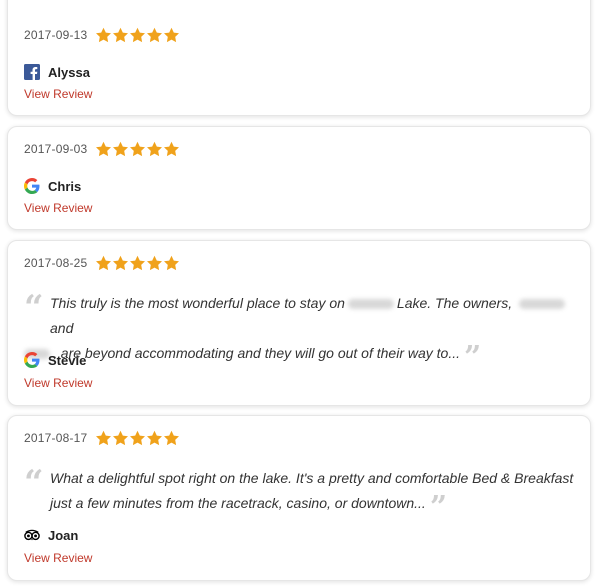 This screenshot has width=600, height=588. What do you see at coordinates (32, 72) in the screenshot?
I see `facebook-icon` at bounding box center [32, 72].